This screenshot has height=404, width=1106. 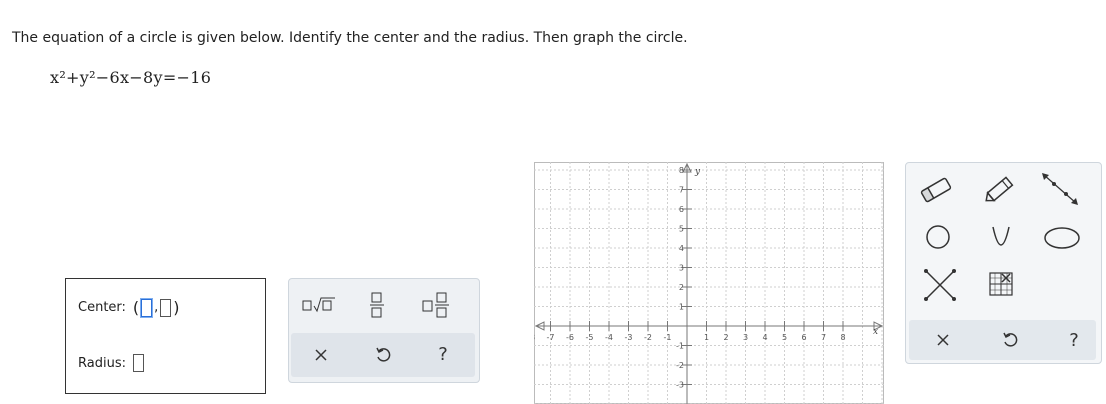 I want to click on pencil-button, so click(x=1000, y=189).